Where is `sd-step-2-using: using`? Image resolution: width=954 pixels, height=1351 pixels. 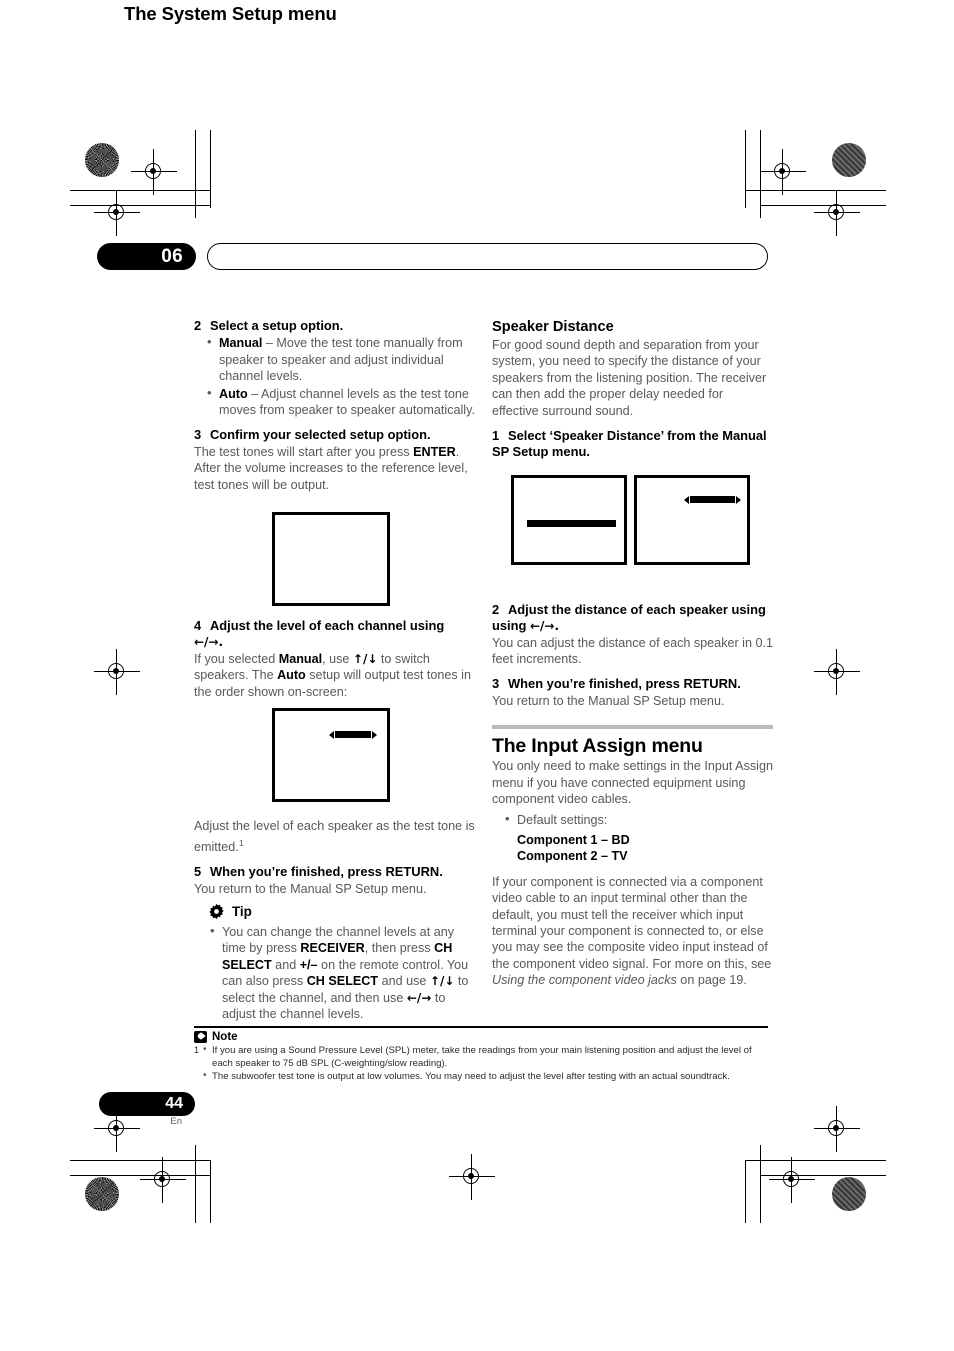
sd-step-2-using: using is located at coordinates (511, 626).